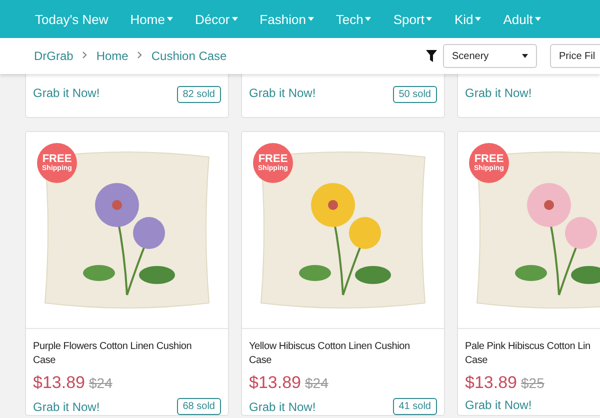 The image size is (600, 418). Describe the element at coordinates (354, 19) in the screenshot. I see `nav-link: Tech` at that location.